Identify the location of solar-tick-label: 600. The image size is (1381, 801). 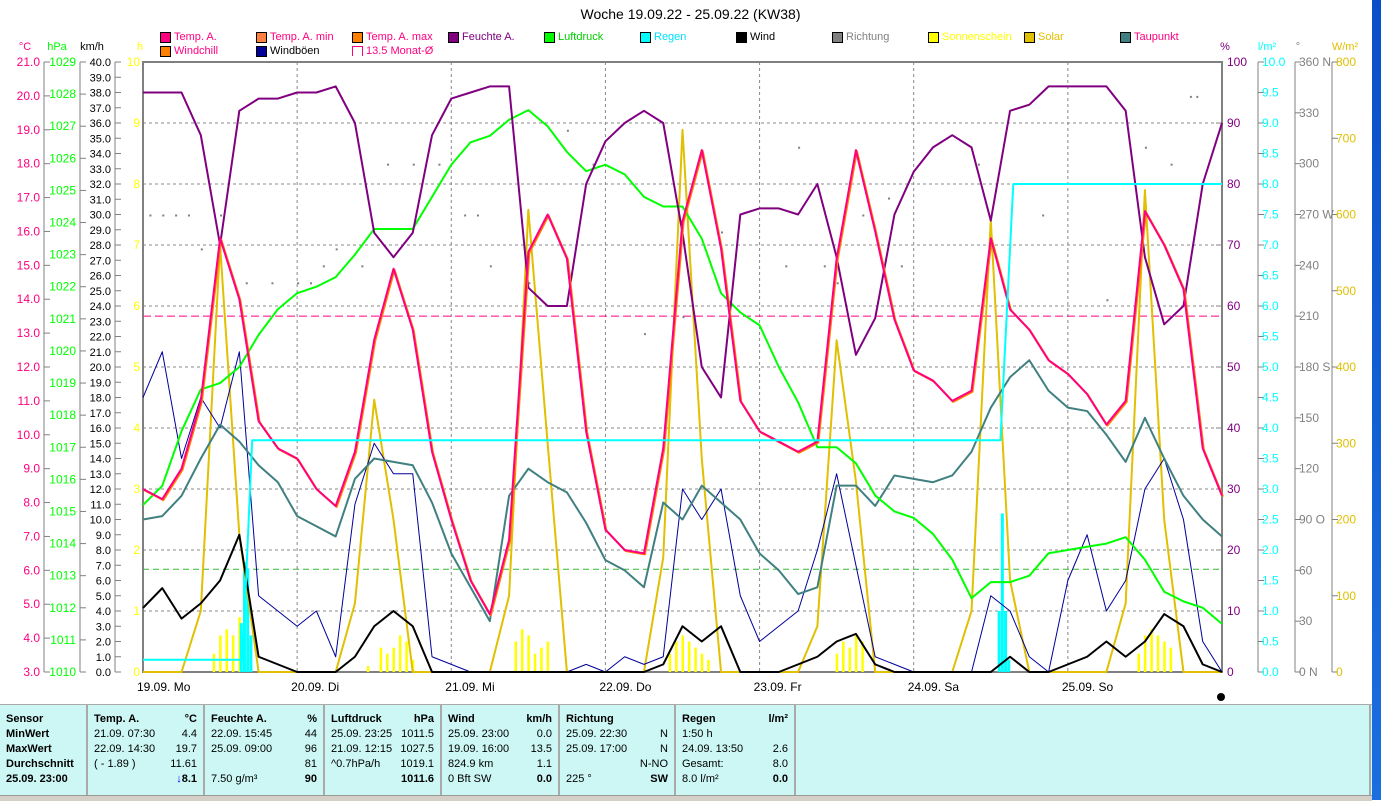
(1346, 215).